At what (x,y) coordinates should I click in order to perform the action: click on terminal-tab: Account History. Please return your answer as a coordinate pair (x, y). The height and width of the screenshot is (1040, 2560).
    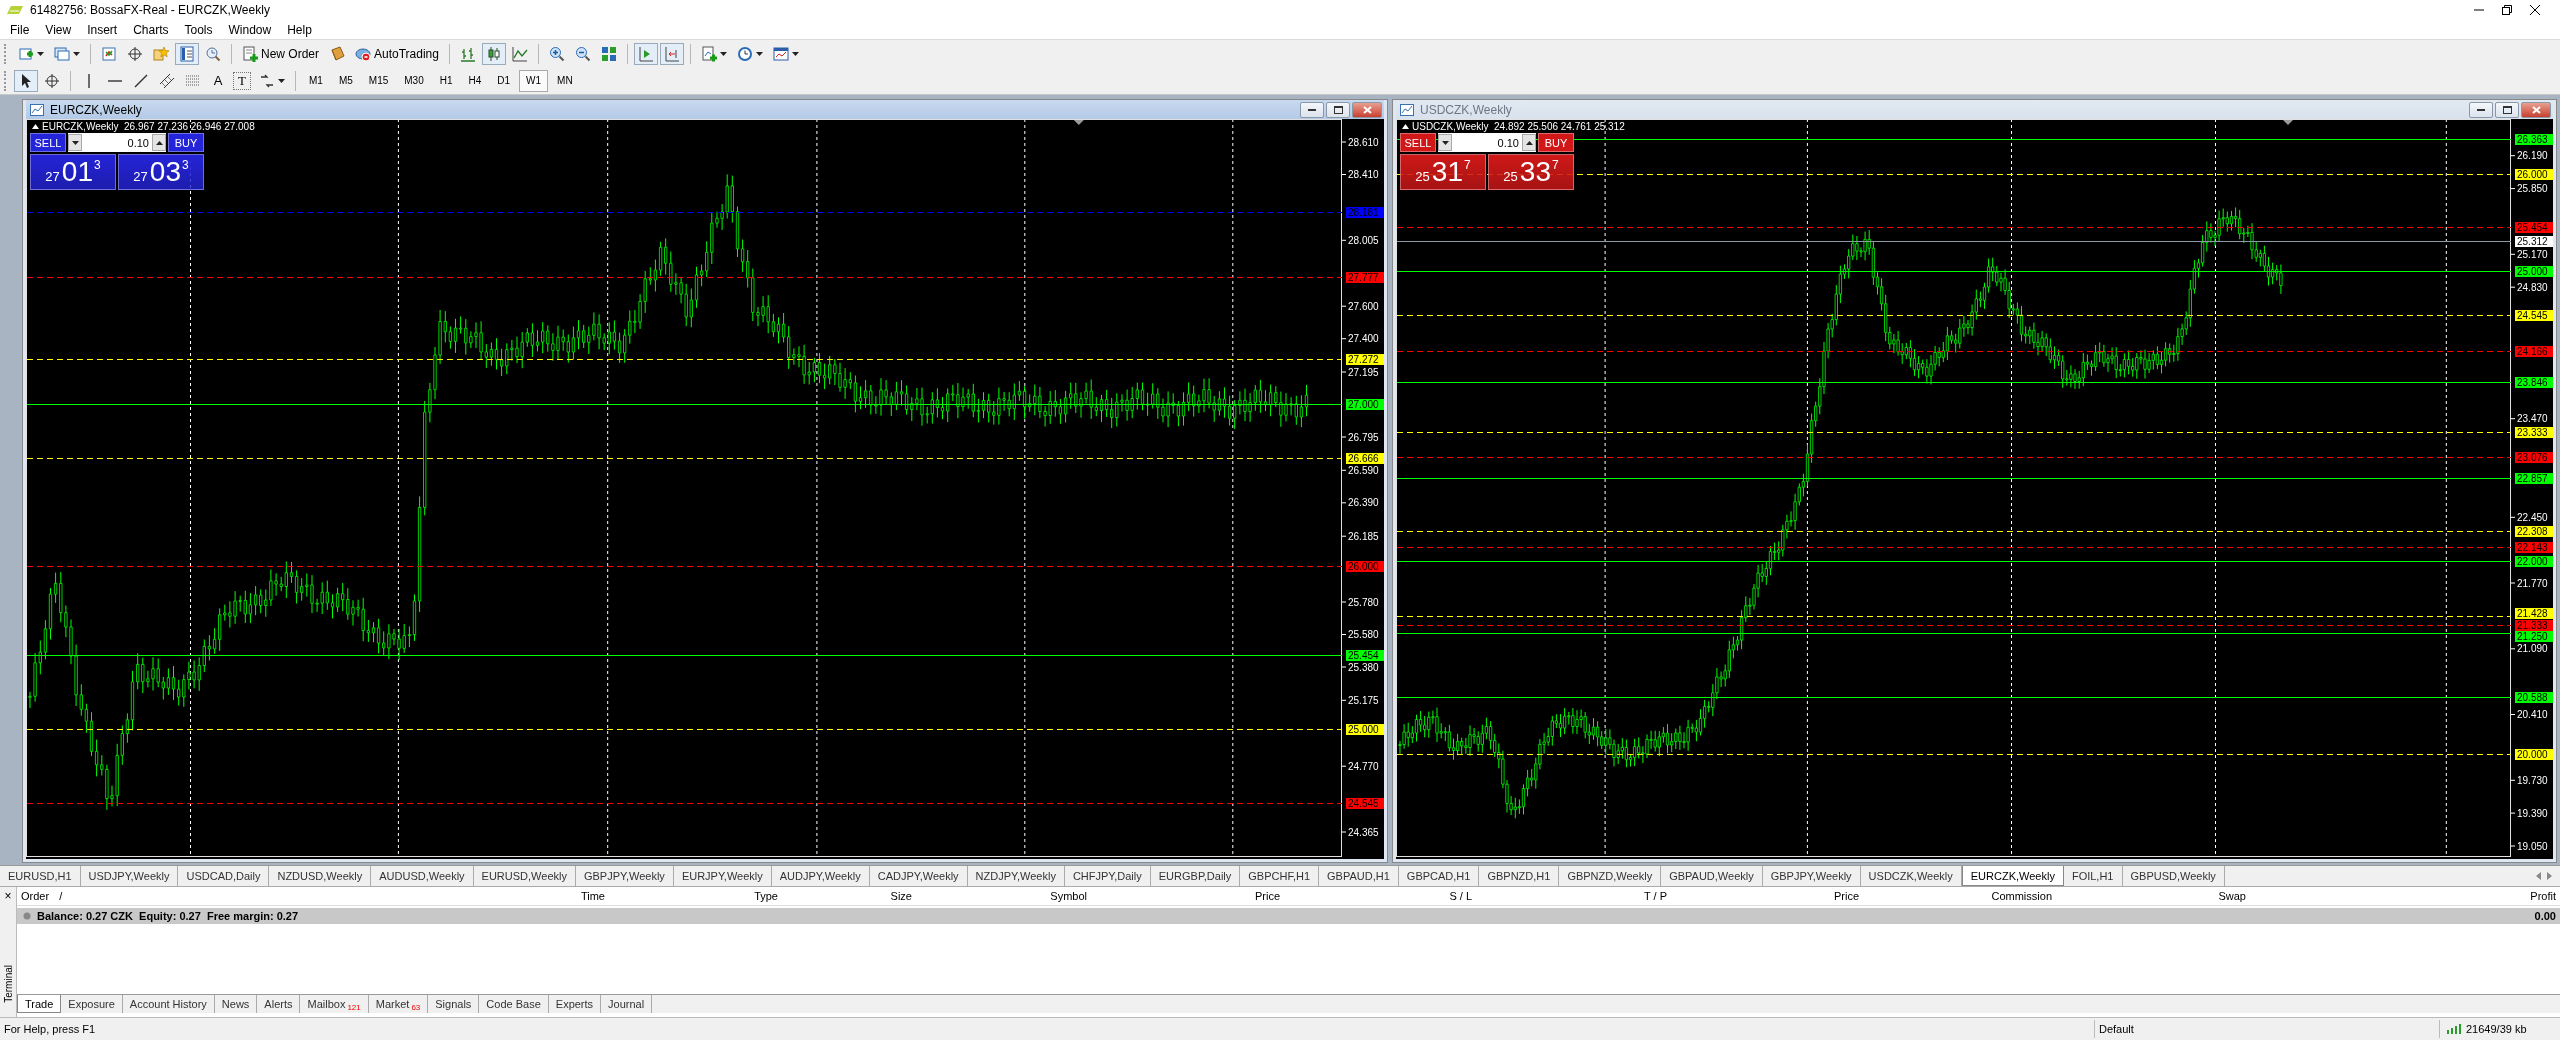
    Looking at the image, I should click on (168, 1004).